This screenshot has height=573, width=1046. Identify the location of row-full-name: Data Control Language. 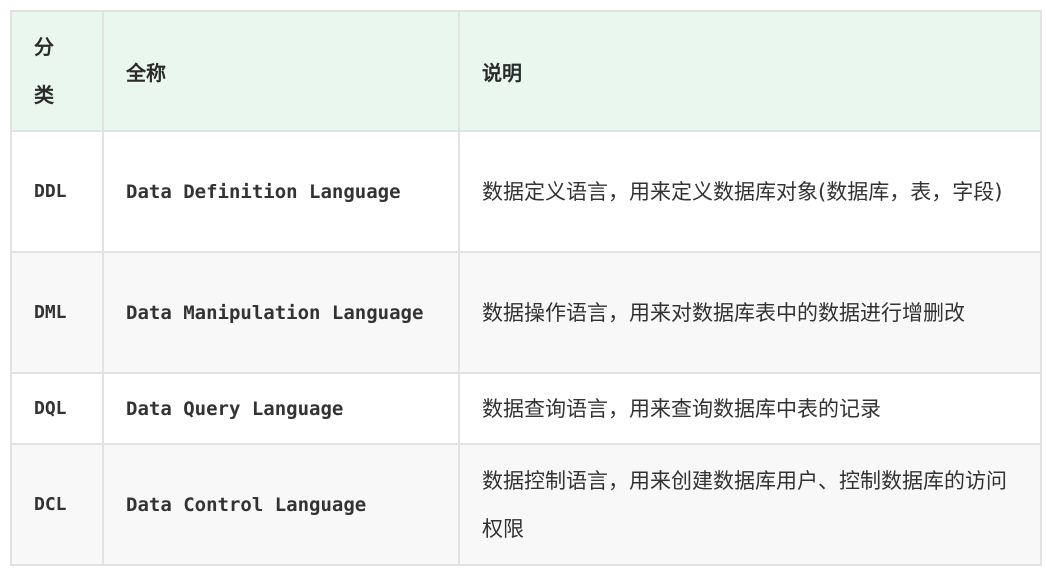
(281, 504).